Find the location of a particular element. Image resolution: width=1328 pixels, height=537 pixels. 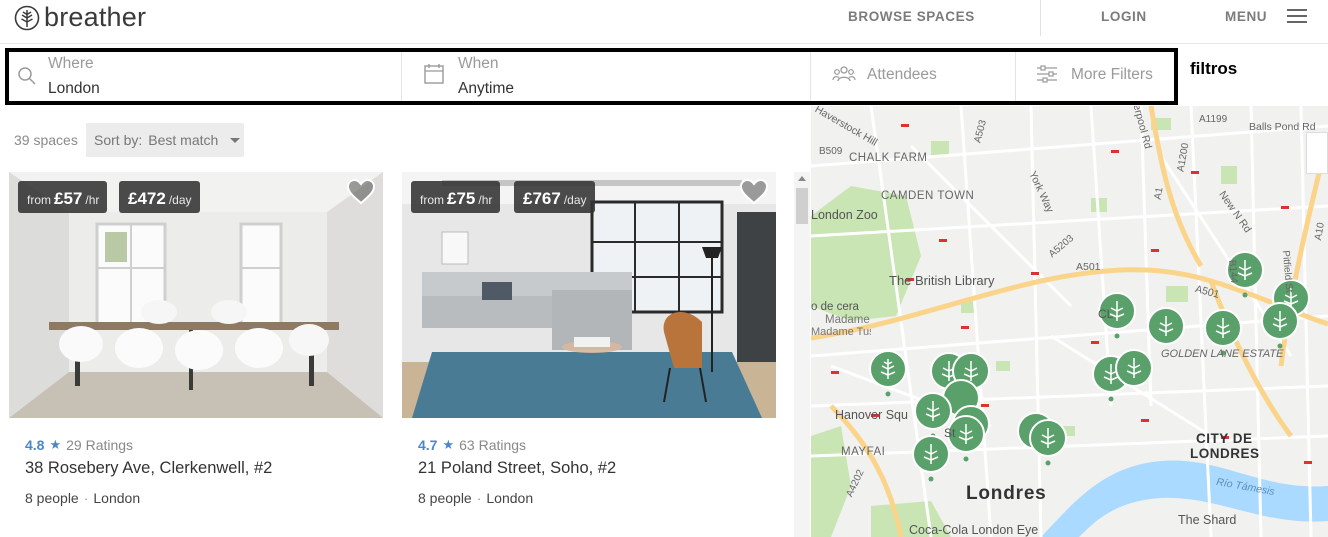

listing-title: 21 Poland Street, Soho, #2 is located at coordinates (517, 468).